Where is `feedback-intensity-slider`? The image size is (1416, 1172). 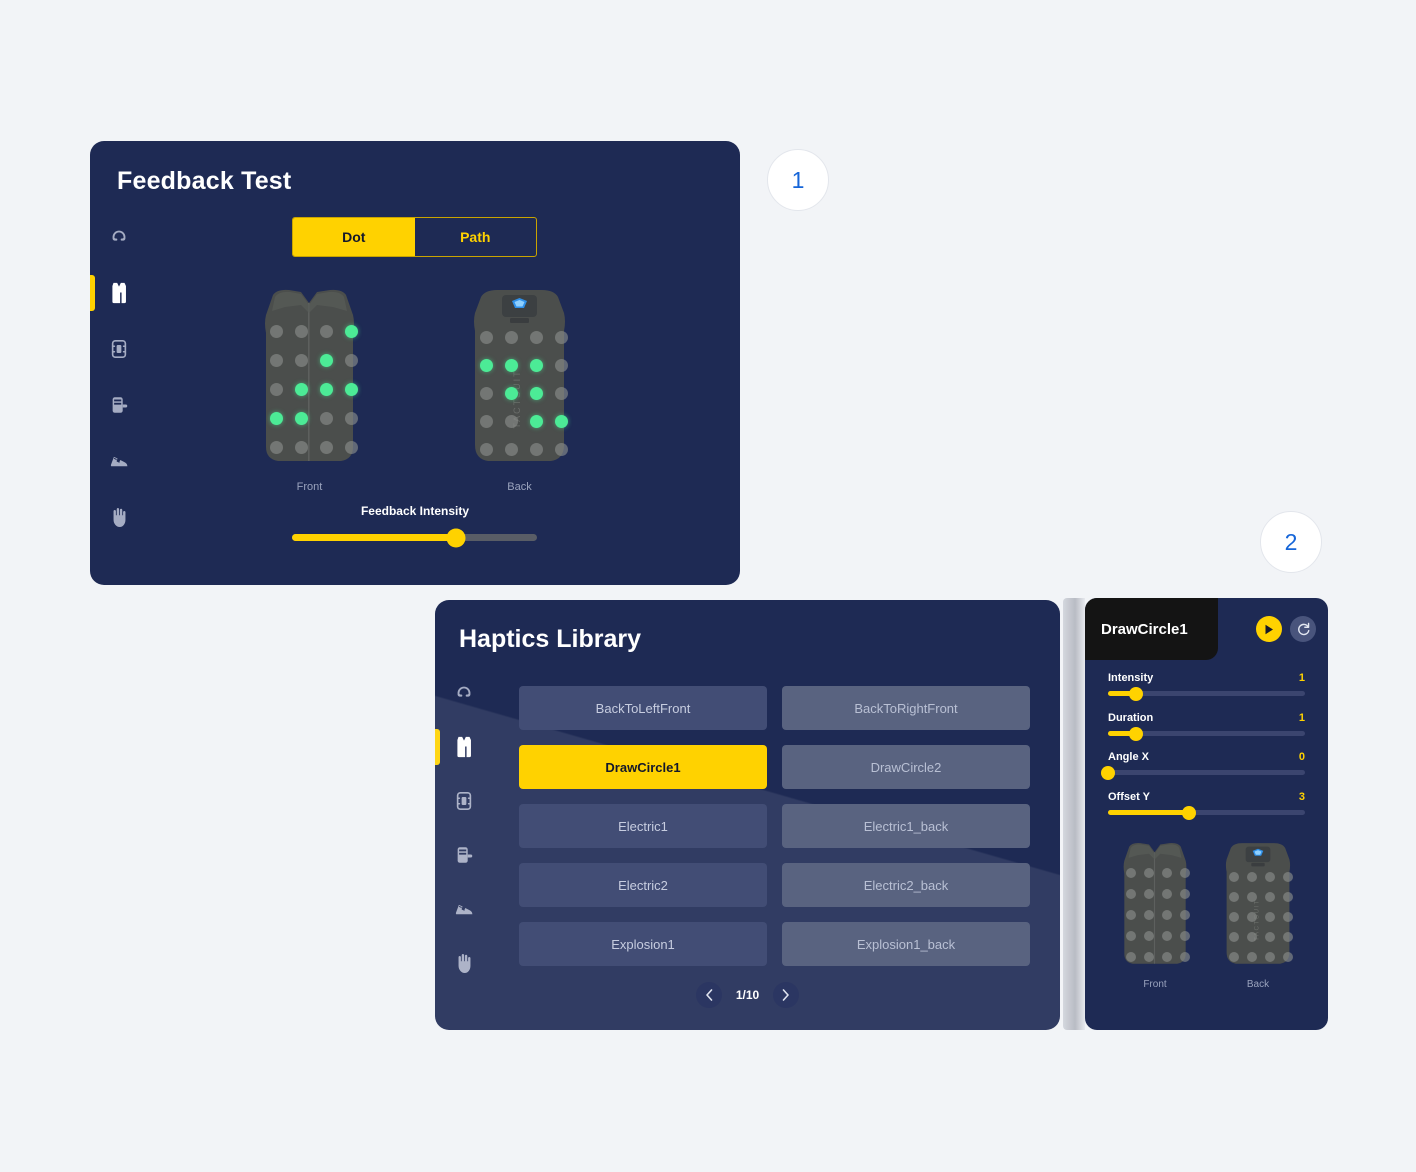
feedback-intensity-slider is located at coordinates (414, 537).